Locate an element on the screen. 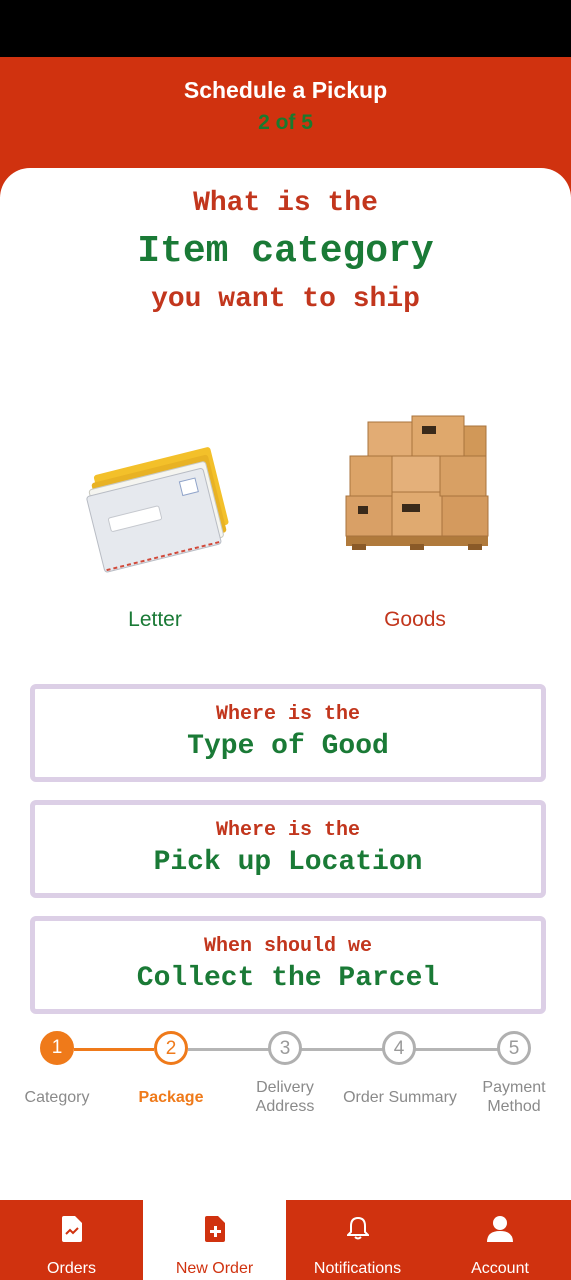 This screenshot has height=1280, width=571. nav-new-order-label: New Order is located at coordinates (214, 1268).